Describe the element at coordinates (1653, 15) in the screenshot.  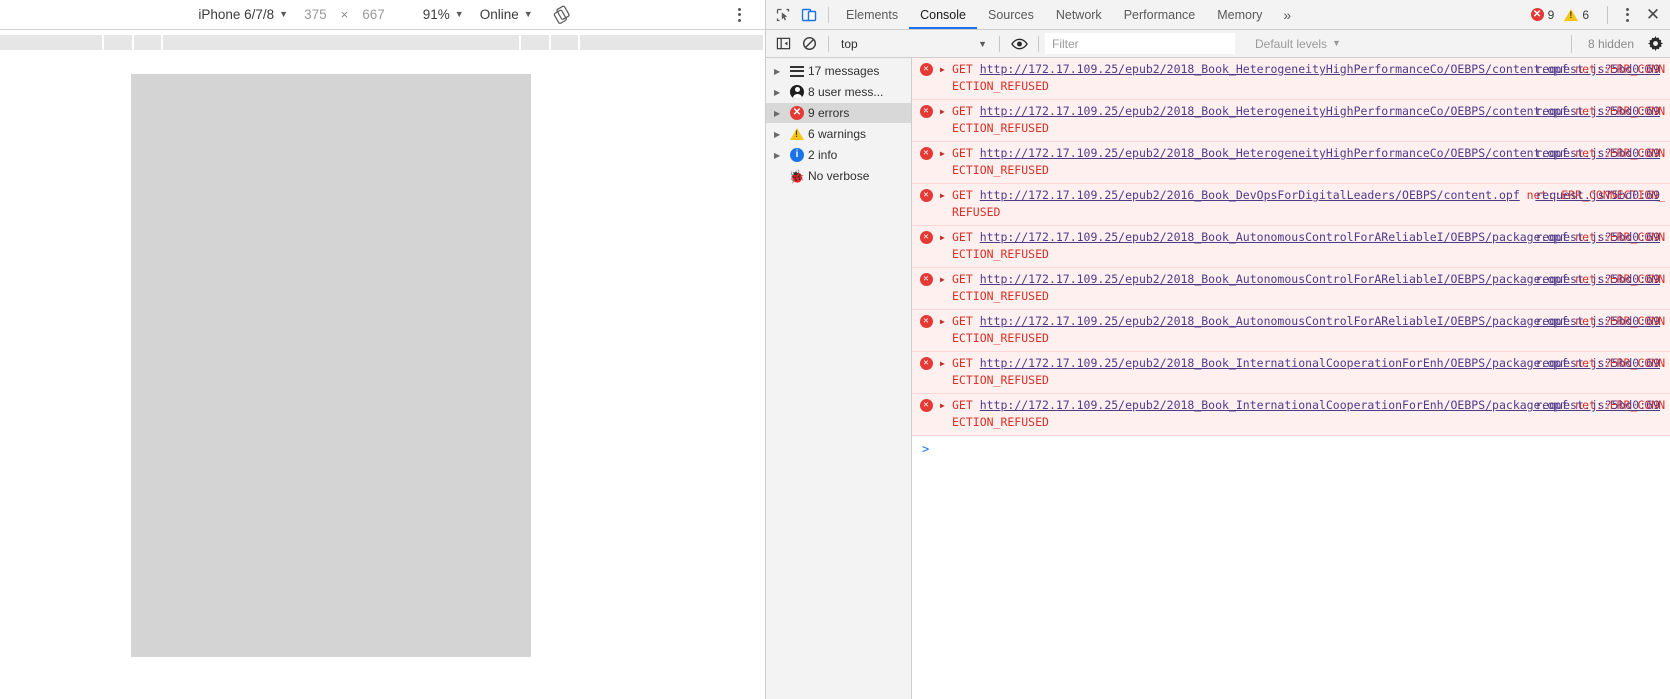
I see `close-devtools-icon: ✕` at that location.